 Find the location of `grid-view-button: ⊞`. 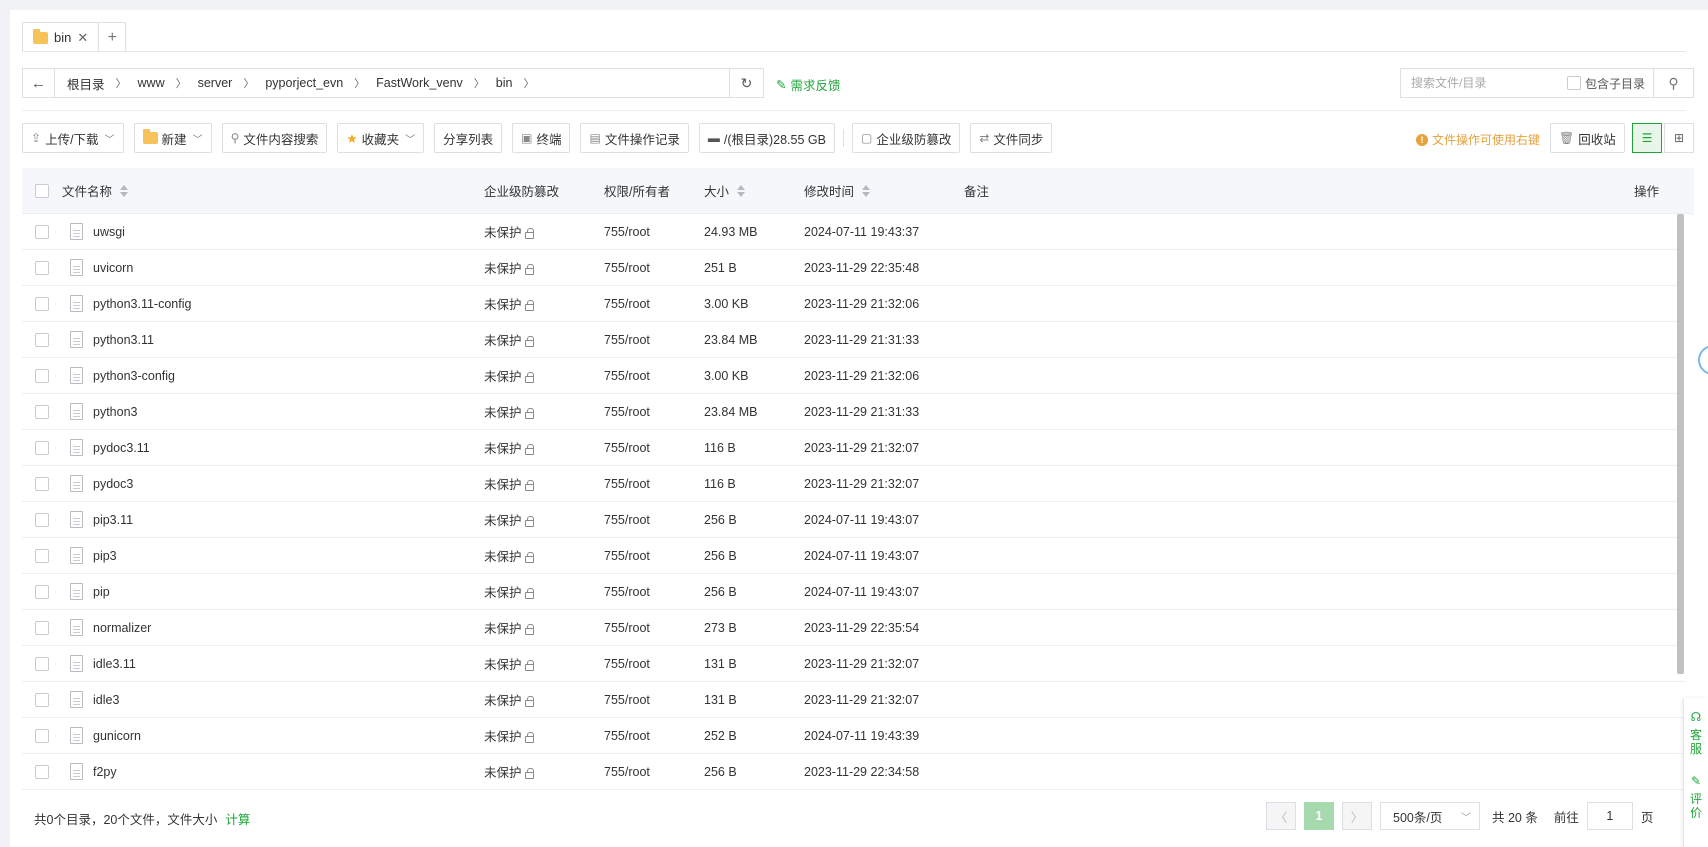

grid-view-button: ⊞ is located at coordinates (1679, 138).